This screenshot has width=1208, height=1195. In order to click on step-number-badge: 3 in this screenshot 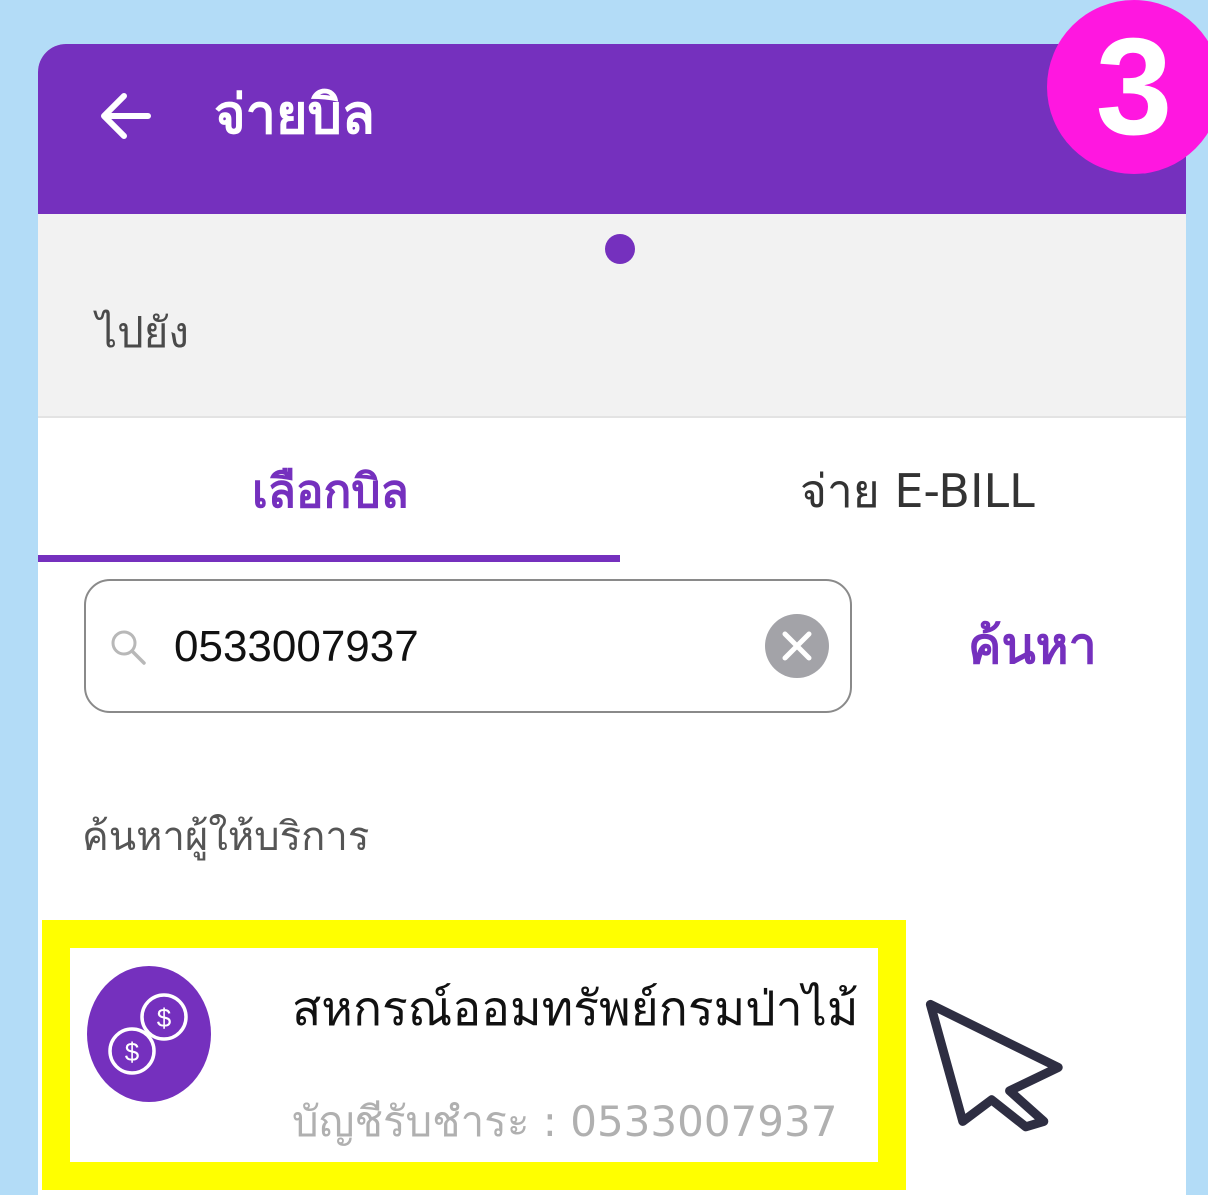, I will do `click(1127, 87)`.